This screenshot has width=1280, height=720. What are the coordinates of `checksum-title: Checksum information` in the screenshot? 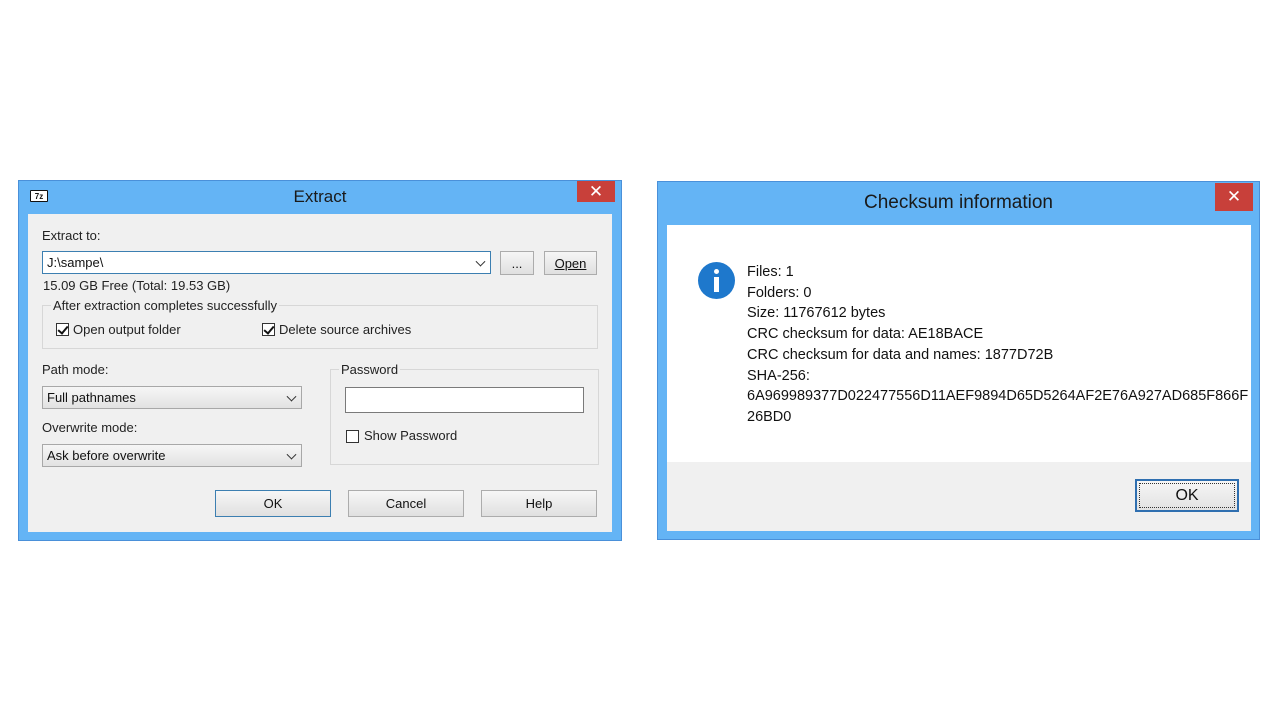 It's located at (958, 202).